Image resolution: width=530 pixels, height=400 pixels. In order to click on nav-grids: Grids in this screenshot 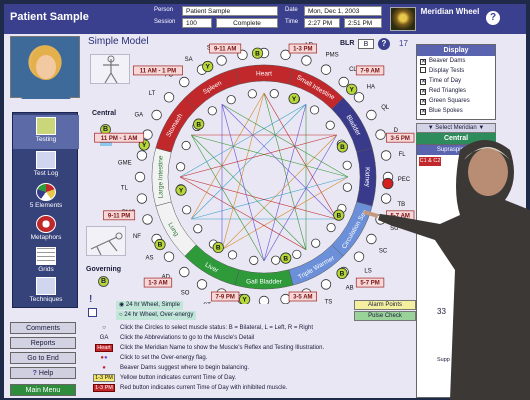, I will do `click(46, 260)`.